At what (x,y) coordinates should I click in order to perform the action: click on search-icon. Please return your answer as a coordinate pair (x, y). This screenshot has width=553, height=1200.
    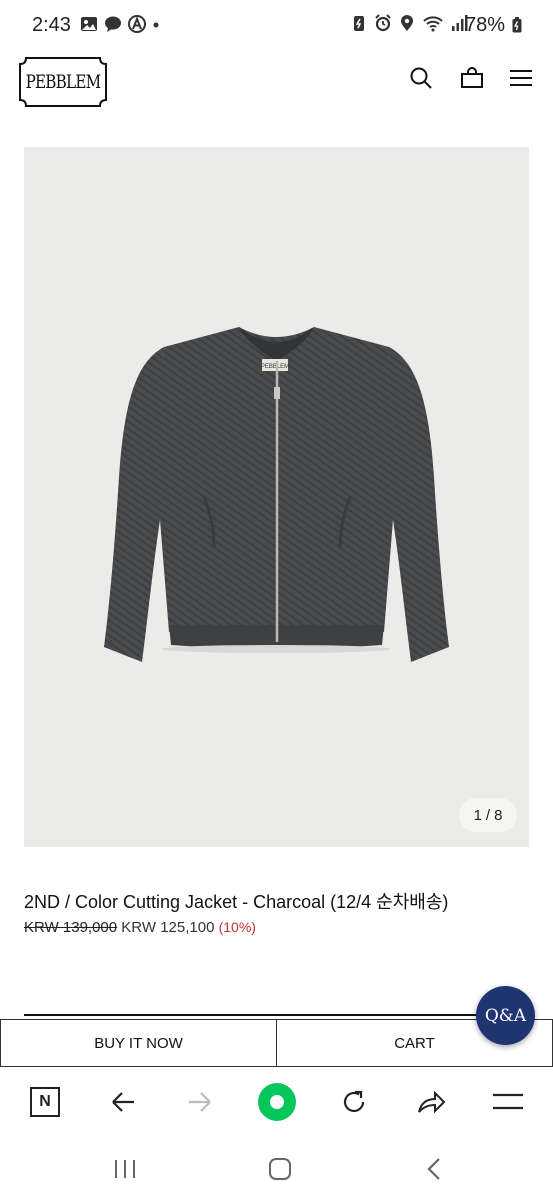
    Looking at the image, I should click on (421, 78).